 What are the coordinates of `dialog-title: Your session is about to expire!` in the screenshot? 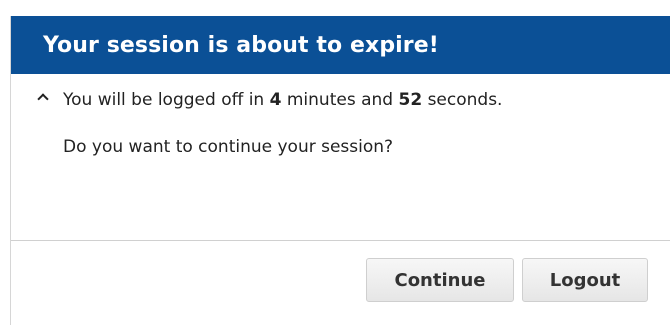 It's located at (241, 45).